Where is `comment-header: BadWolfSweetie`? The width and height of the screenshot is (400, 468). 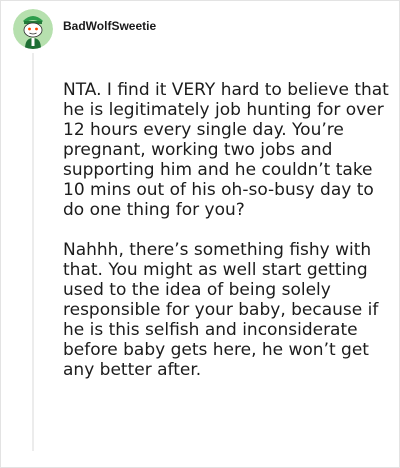
comment-header: BadWolfSweetie is located at coordinates (84, 29).